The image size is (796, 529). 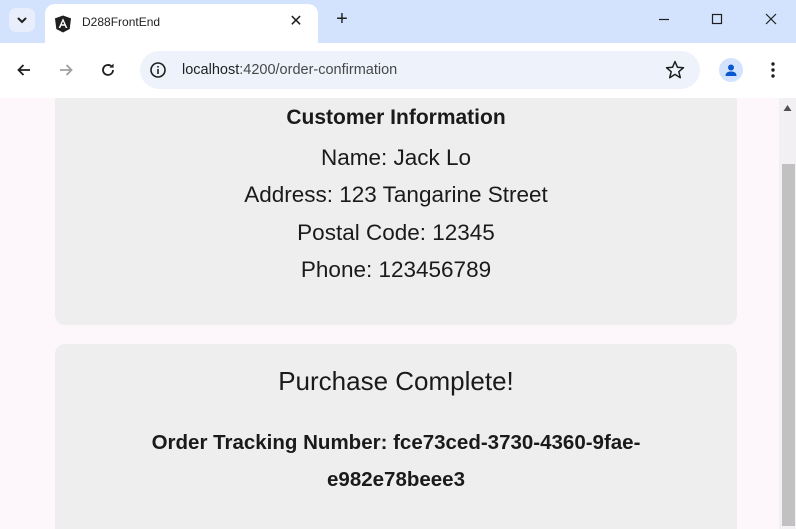 I want to click on address-bar: localhost:4200/order-confirmation, so click(x=420, y=70).